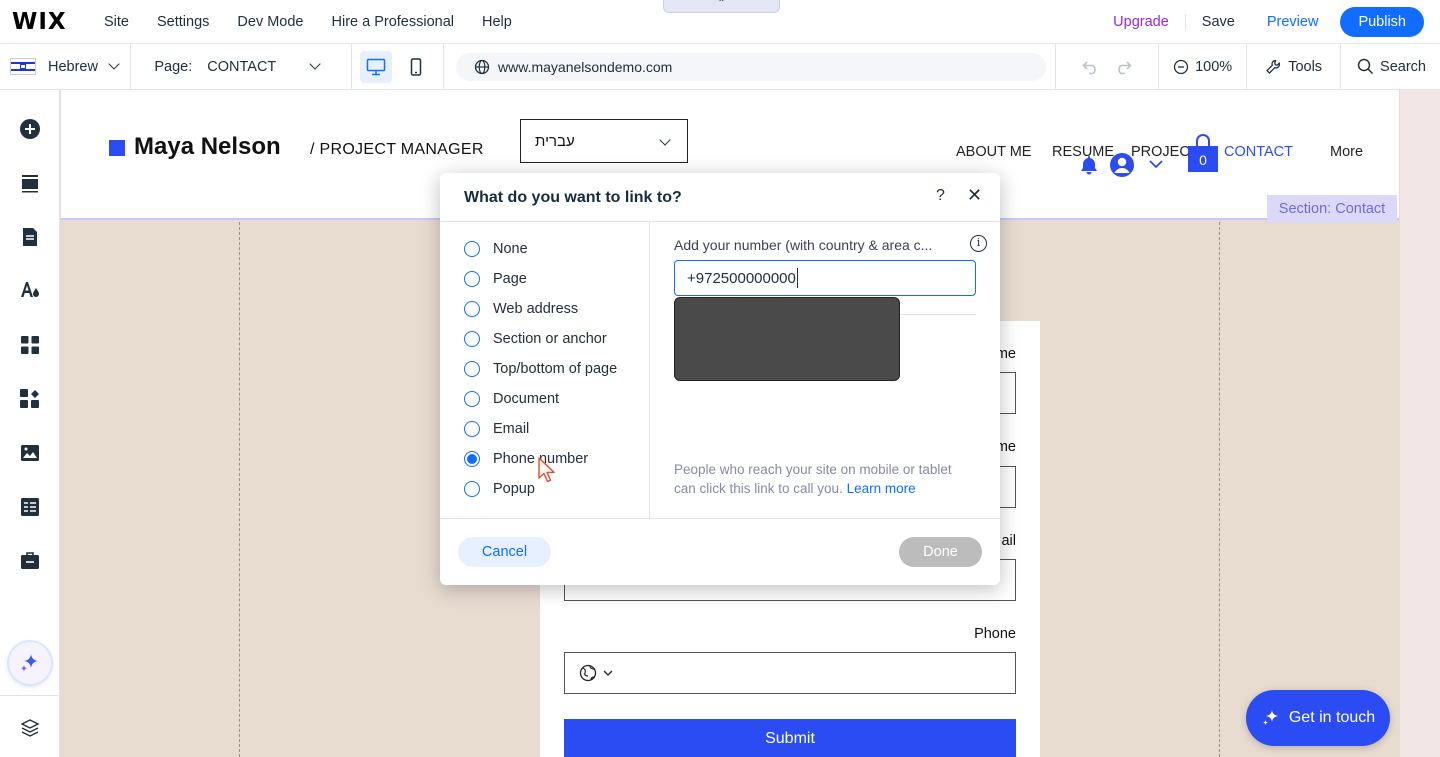 Image resolution: width=1440 pixels, height=757 pixels. I want to click on site-owner-role: / PROJECT MANAGER, so click(397, 150).